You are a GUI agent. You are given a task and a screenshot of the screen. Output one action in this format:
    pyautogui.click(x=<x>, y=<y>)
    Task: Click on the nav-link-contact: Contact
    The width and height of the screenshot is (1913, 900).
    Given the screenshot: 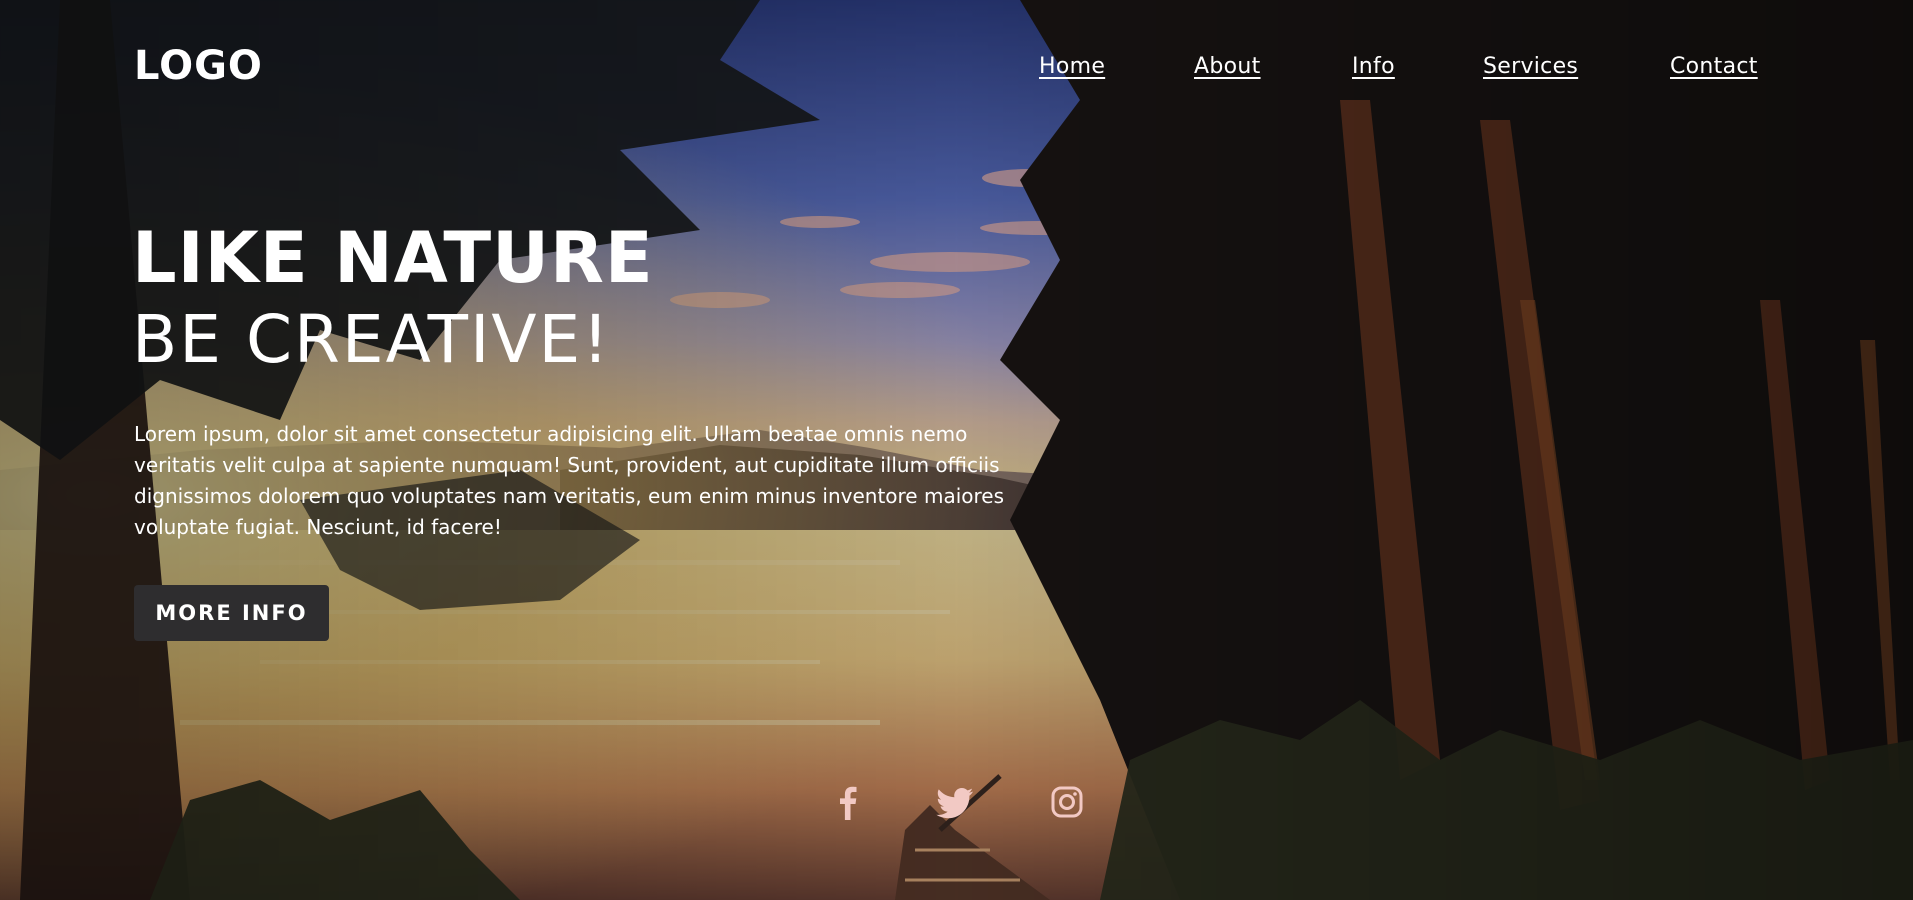 What is the action you would take?
    pyautogui.click(x=1714, y=67)
    